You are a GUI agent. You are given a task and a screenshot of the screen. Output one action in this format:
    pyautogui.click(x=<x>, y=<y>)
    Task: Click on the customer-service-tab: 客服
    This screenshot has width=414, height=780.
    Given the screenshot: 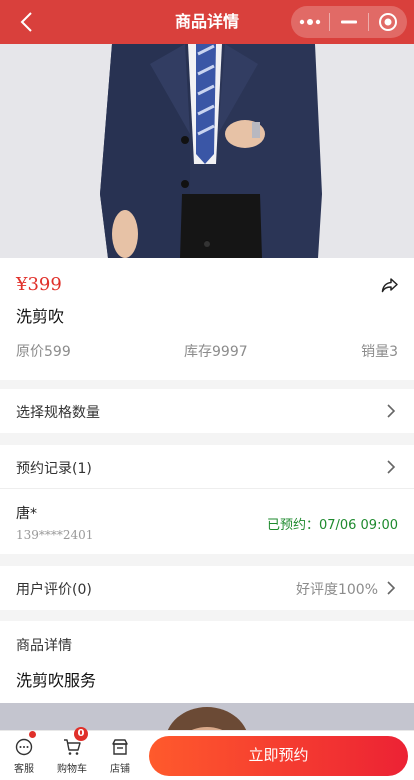 What is the action you would take?
    pyautogui.click(x=24, y=757)
    